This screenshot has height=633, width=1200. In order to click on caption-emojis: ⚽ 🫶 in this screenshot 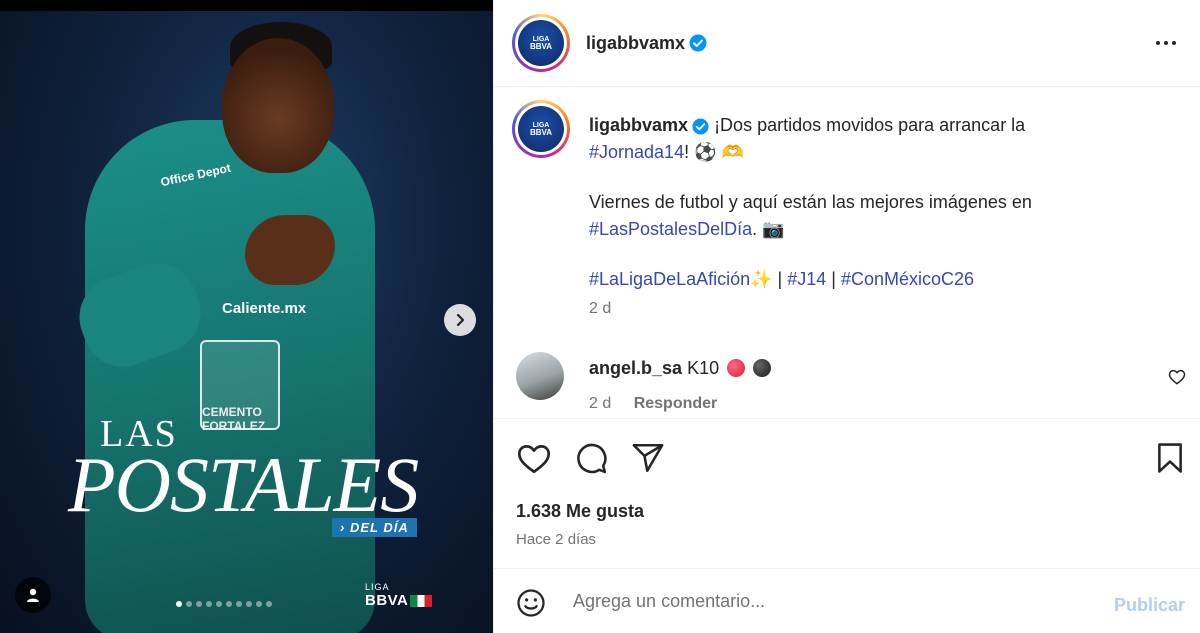, I will do `click(719, 152)`.